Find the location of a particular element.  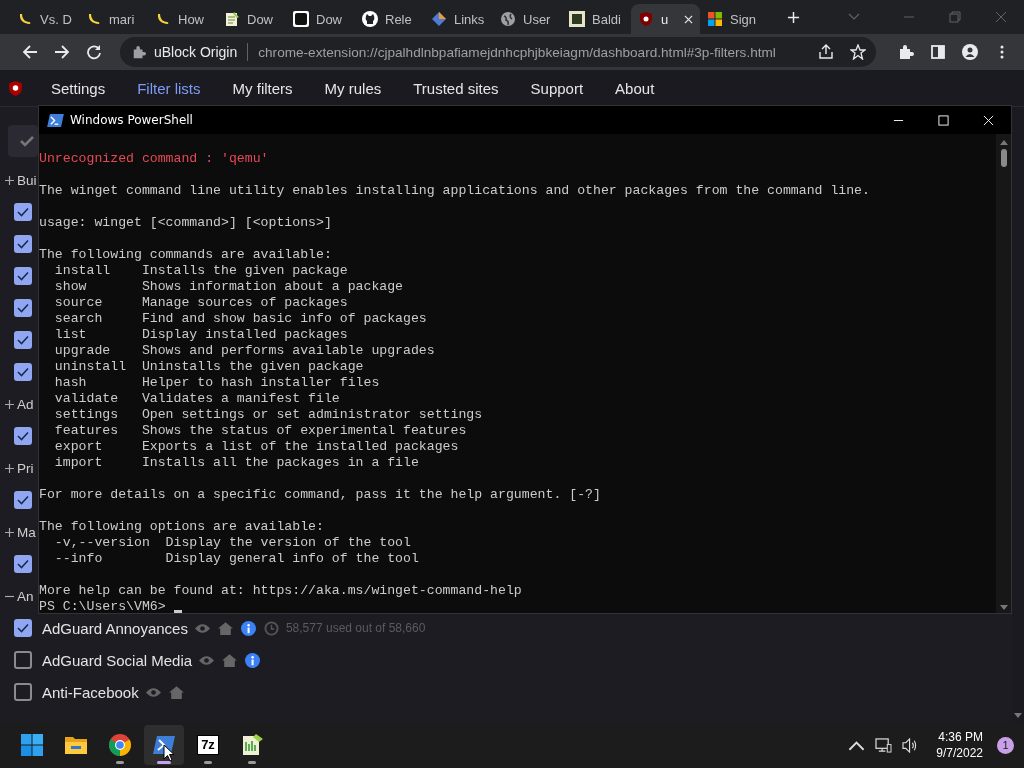

scrollbar-thumb is located at coordinates (1003, 158).